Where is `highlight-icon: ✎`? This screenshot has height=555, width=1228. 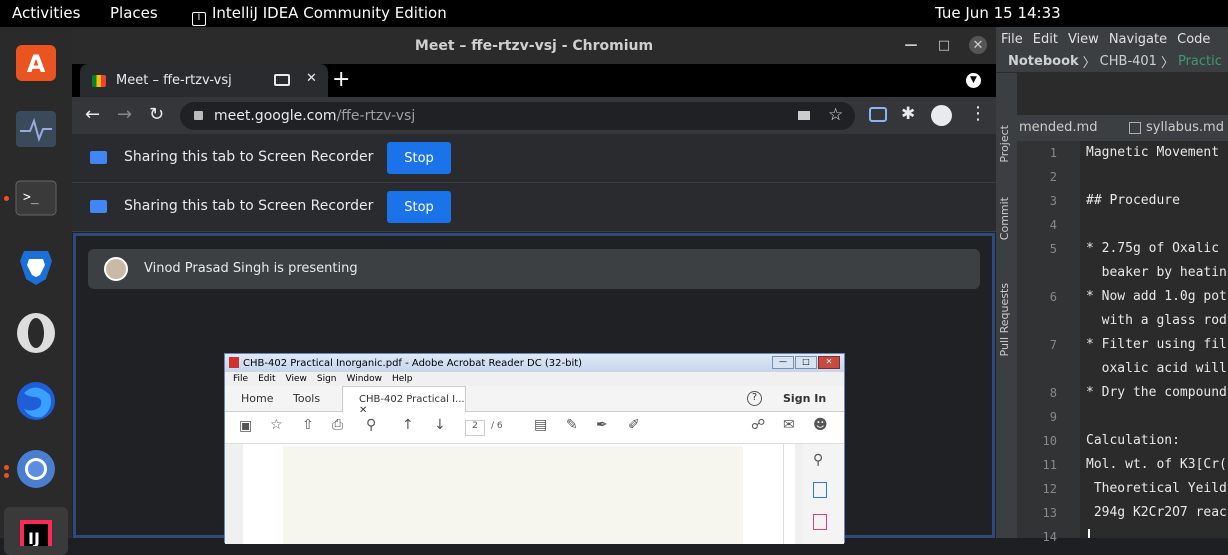 highlight-icon: ✎ is located at coordinates (572, 425).